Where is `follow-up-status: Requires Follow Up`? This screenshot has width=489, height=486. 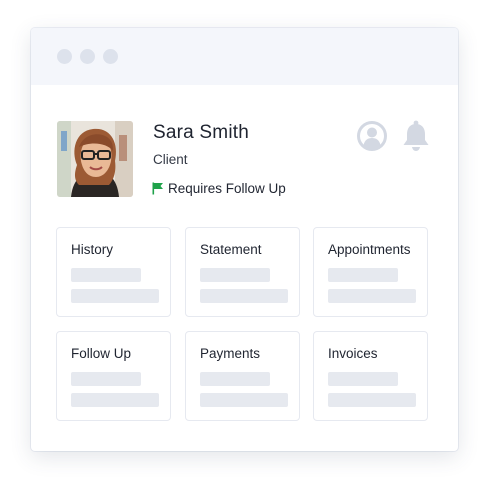
follow-up-status: Requires Follow Up is located at coordinates (219, 188).